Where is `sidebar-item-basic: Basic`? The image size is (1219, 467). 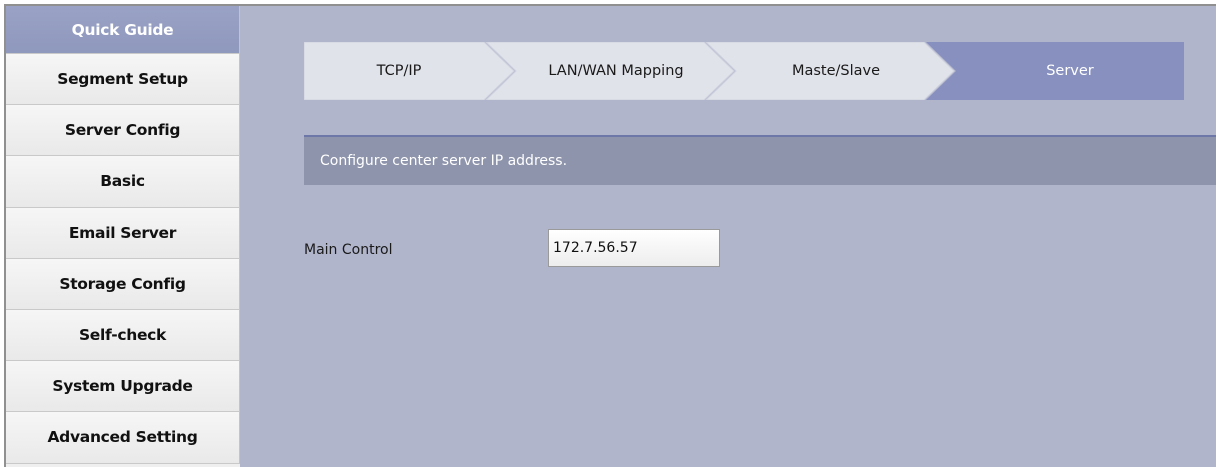 sidebar-item-basic: Basic is located at coordinates (123, 182).